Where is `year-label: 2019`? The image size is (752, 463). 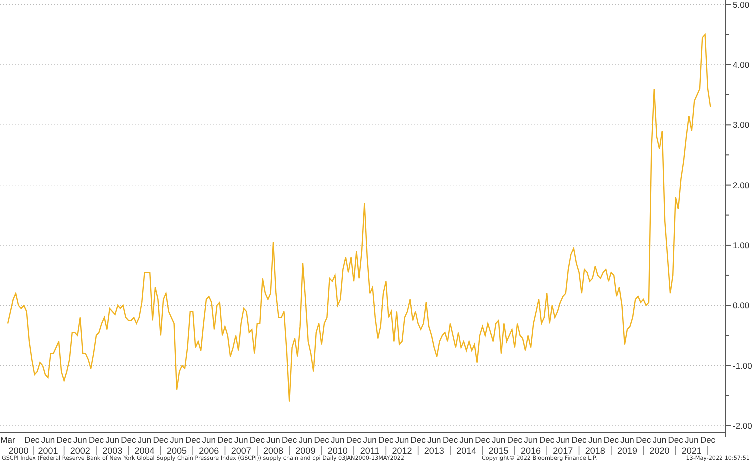
year-label: 2019 is located at coordinates (628, 450).